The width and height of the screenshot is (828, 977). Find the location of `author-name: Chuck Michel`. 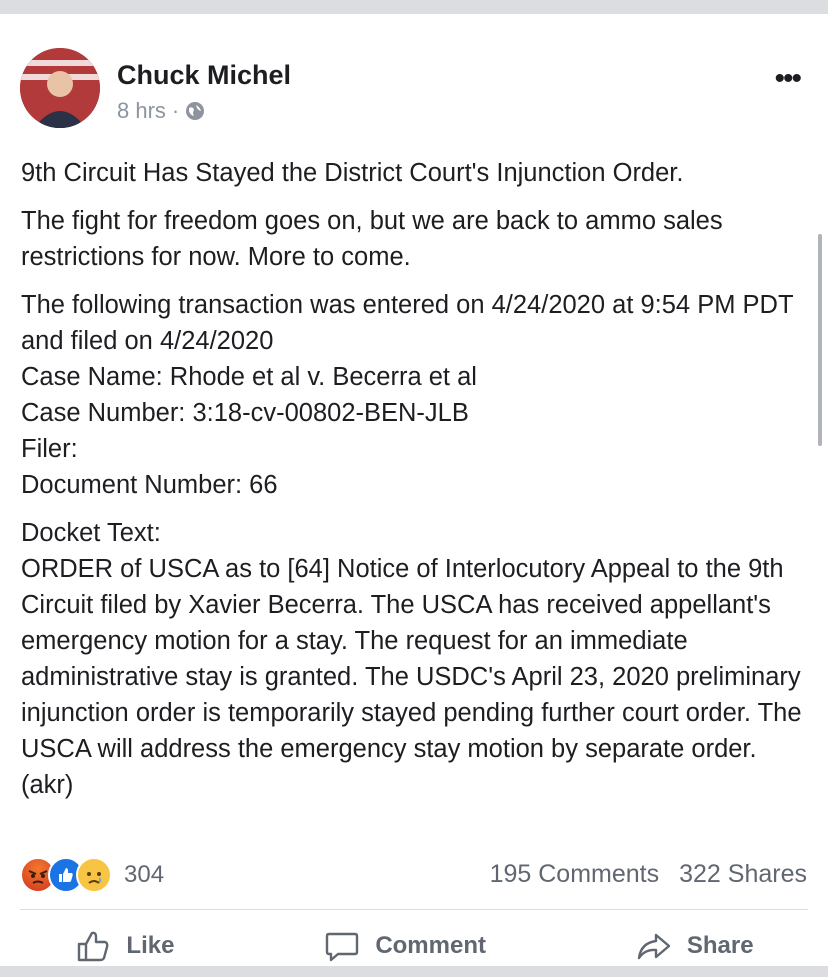

author-name: Chuck Michel is located at coordinates (204, 75).